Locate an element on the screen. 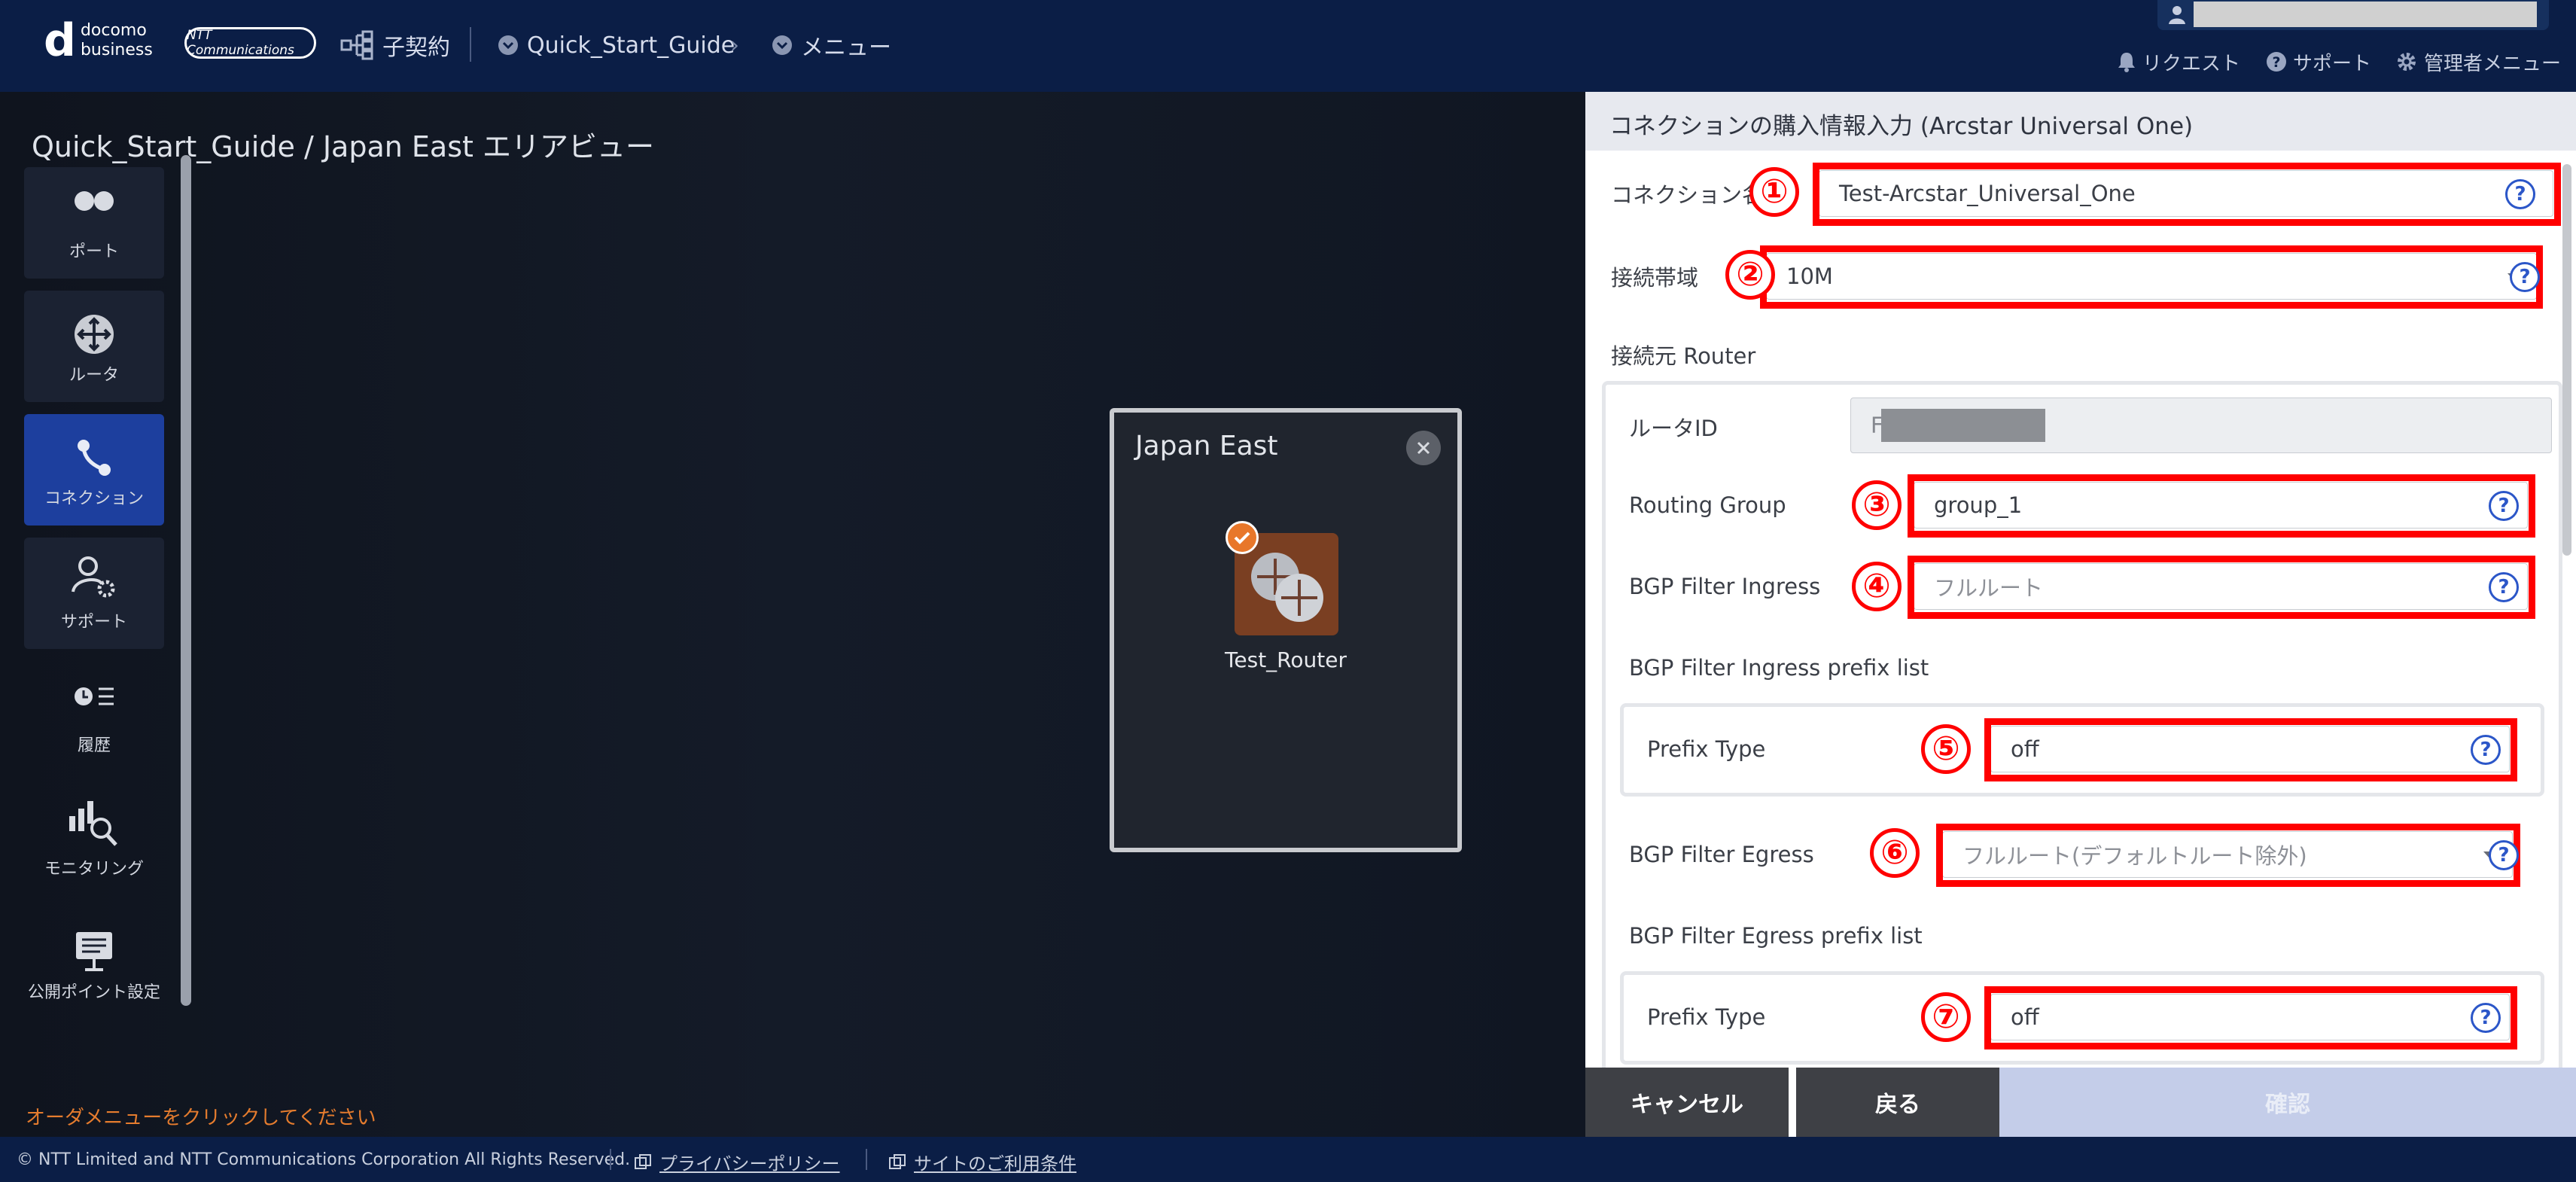 The height and width of the screenshot is (1182, 2576). help-icon-routing-group: ? is located at coordinates (2504, 506).